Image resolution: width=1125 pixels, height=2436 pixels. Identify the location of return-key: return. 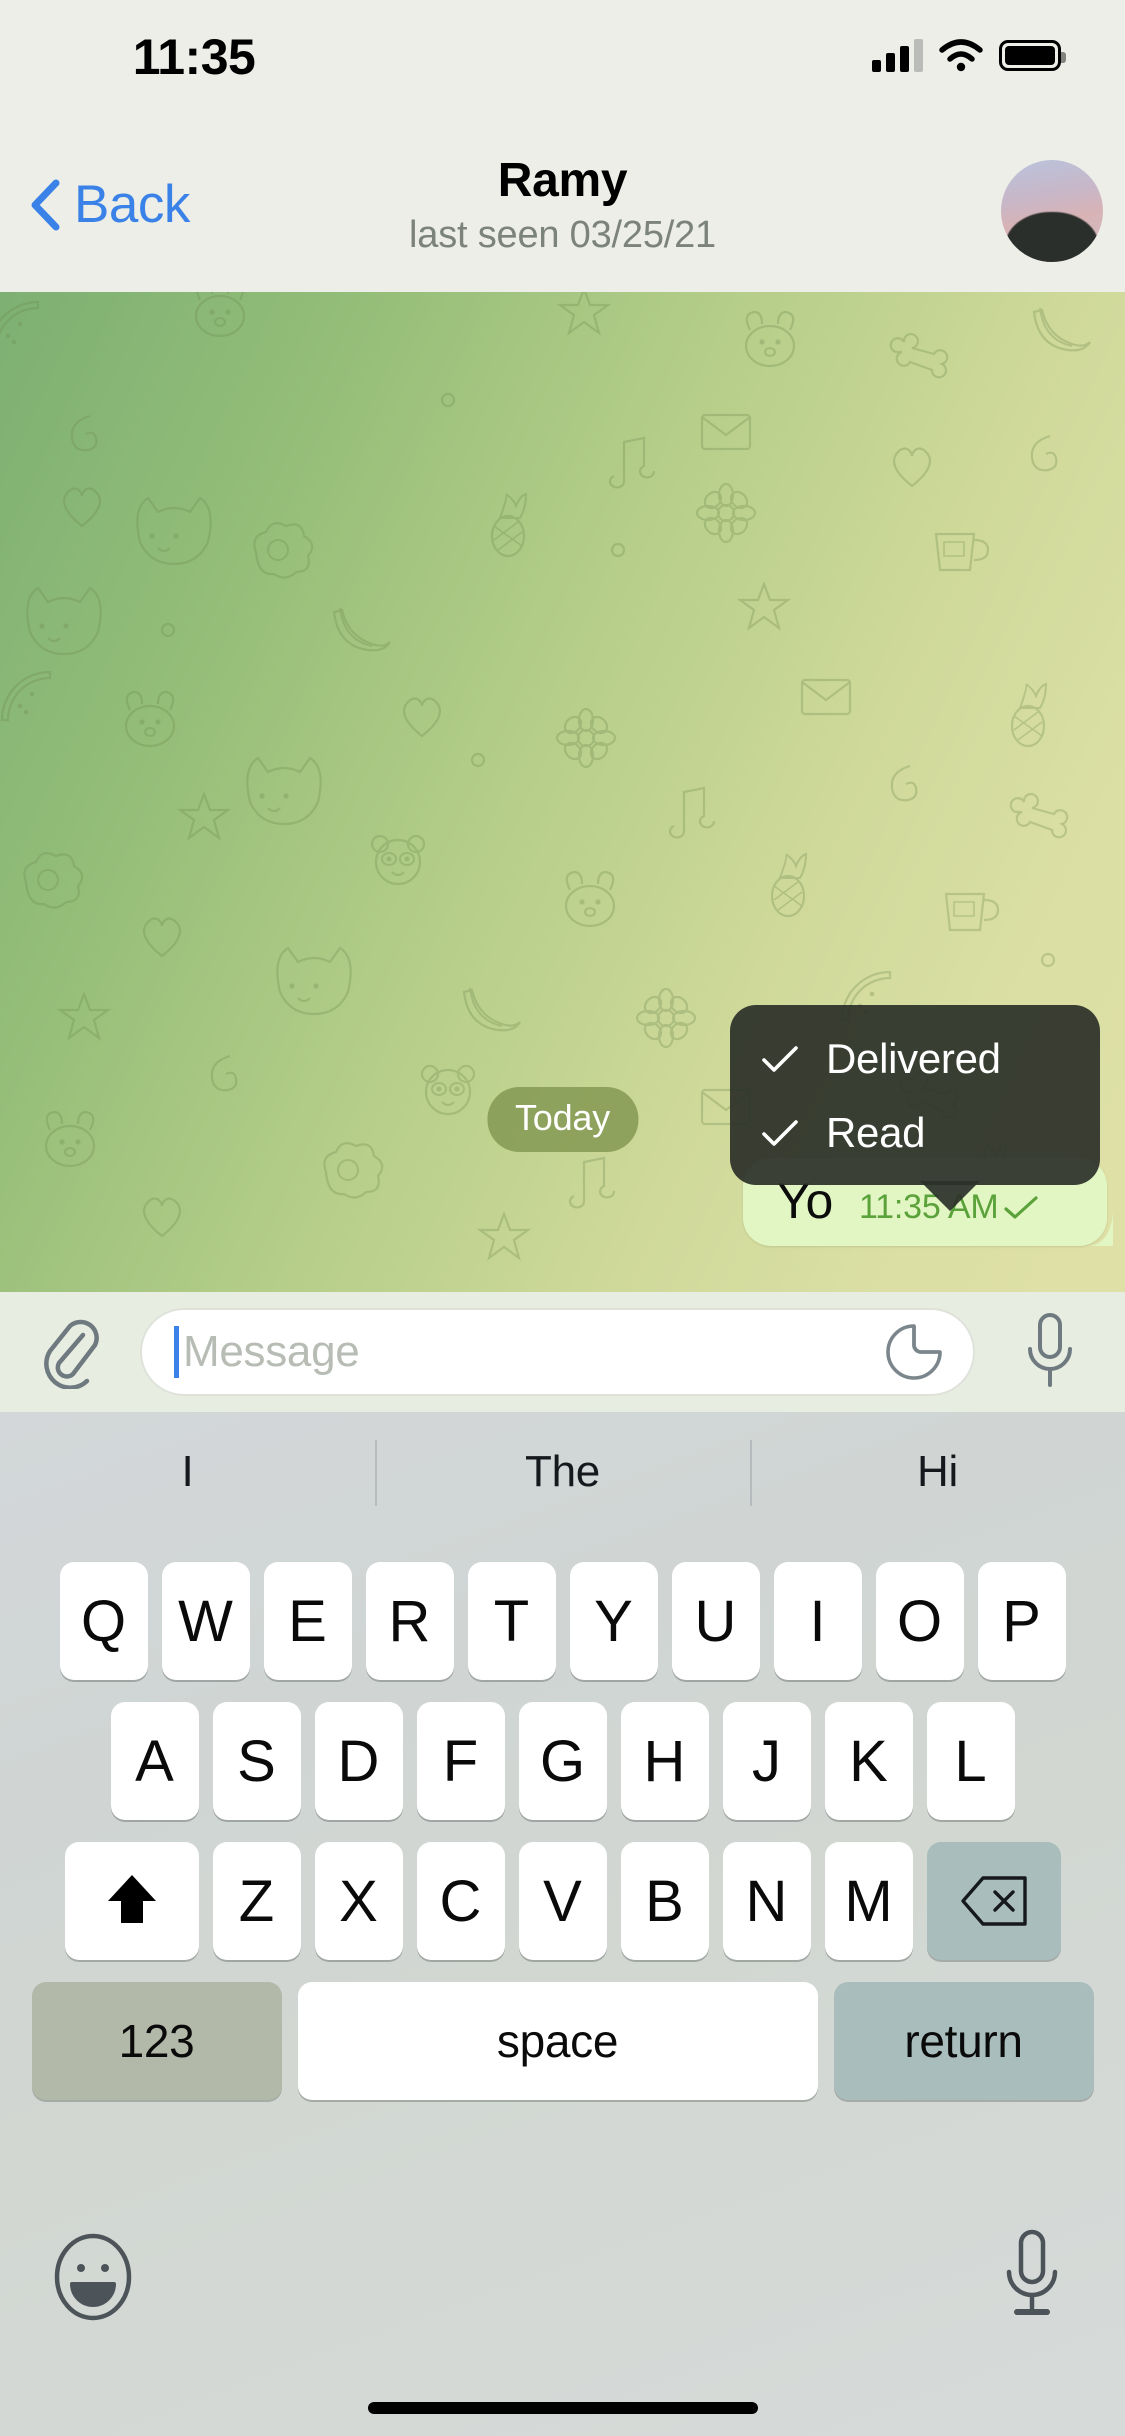
(963, 2041).